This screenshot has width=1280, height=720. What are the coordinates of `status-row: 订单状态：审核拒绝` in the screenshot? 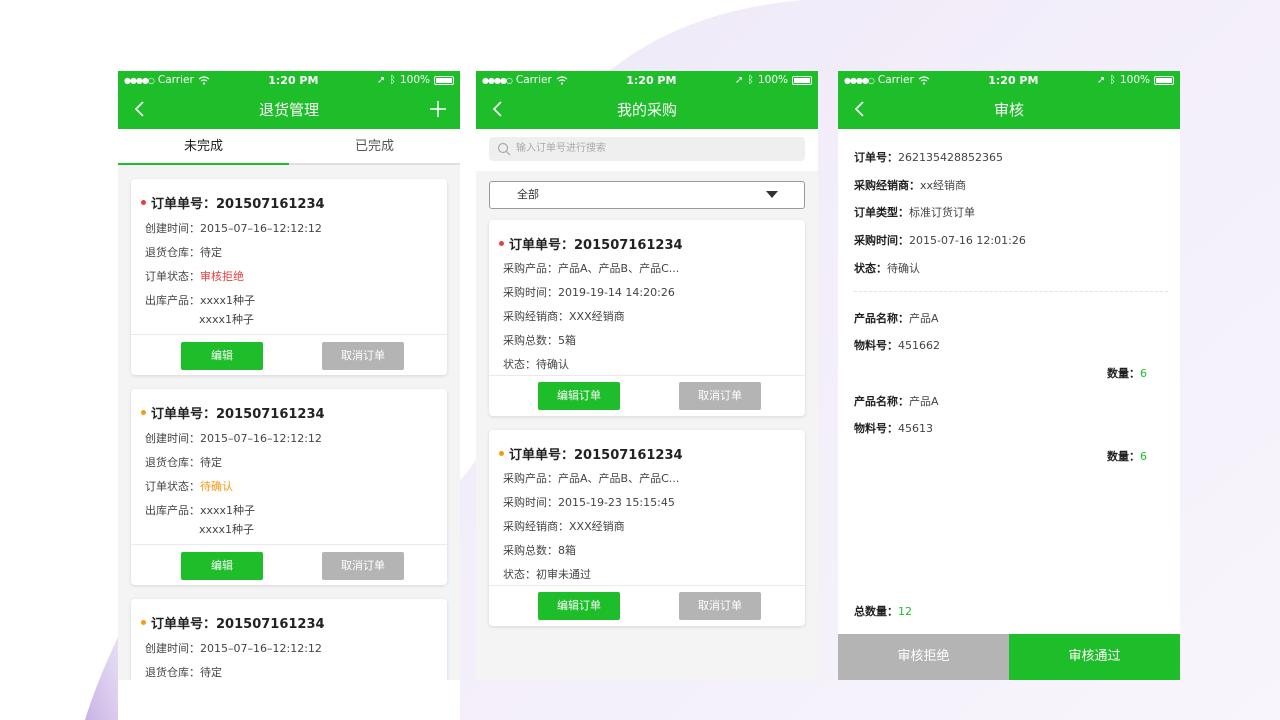 It's located at (194, 276).